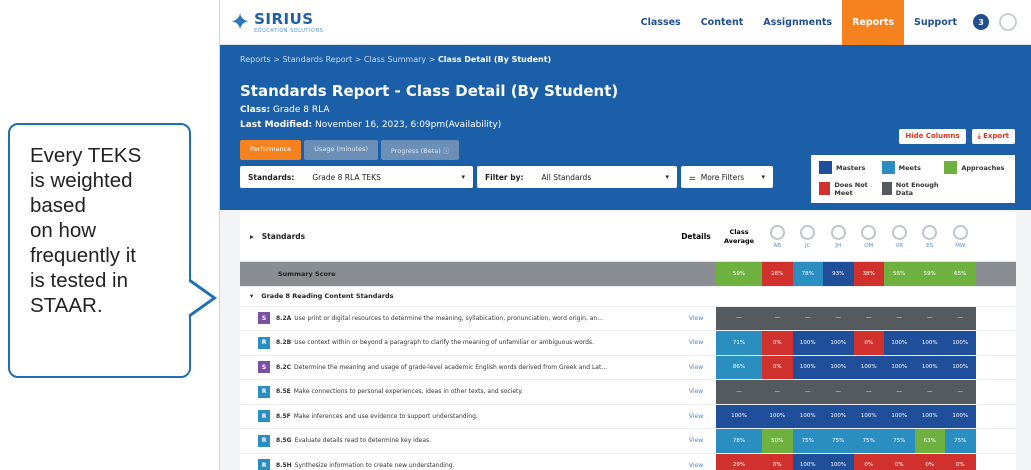 The image size is (1031, 470). What do you see at coordinates (873, 22) in the screenshot?
I see `nav-reports: Reports` at bounding box center [873, 22].